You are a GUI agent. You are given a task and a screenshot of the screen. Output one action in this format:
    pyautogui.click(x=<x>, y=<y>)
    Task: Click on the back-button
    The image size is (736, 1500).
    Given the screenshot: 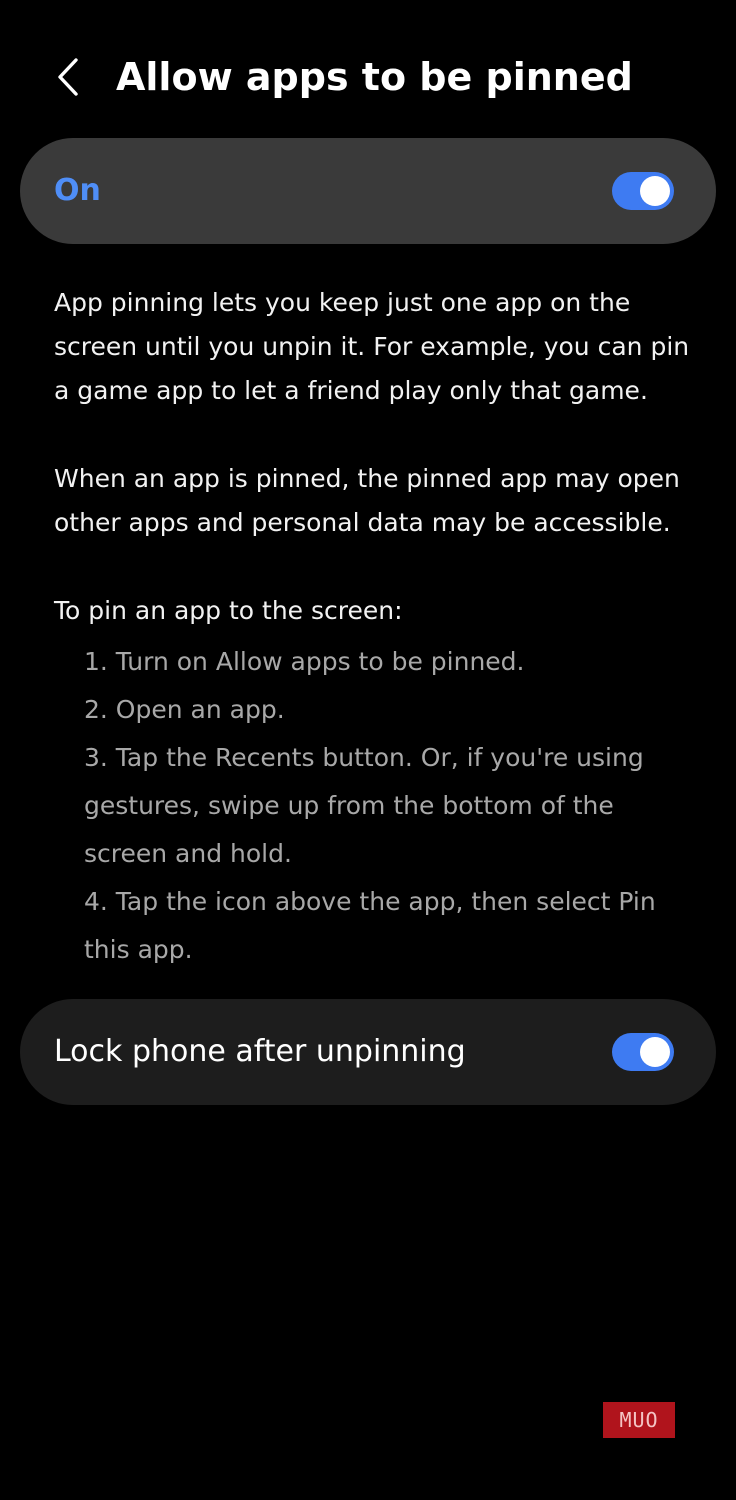 What is the action you would take?
    pyautogui.click(x=68, y=77)
    